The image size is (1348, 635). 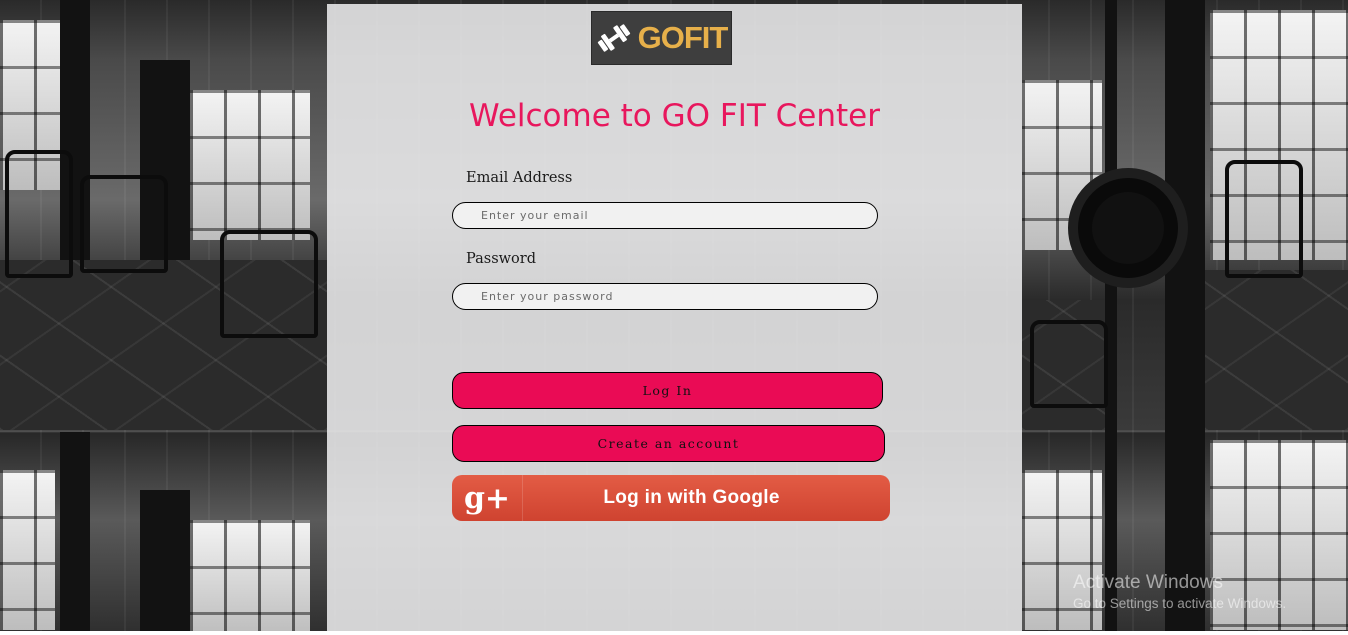 What do you see at coordinates (1128, 228) in the screenshot?
I see `bg-weight-plate` at bounding box center [1128, 228].